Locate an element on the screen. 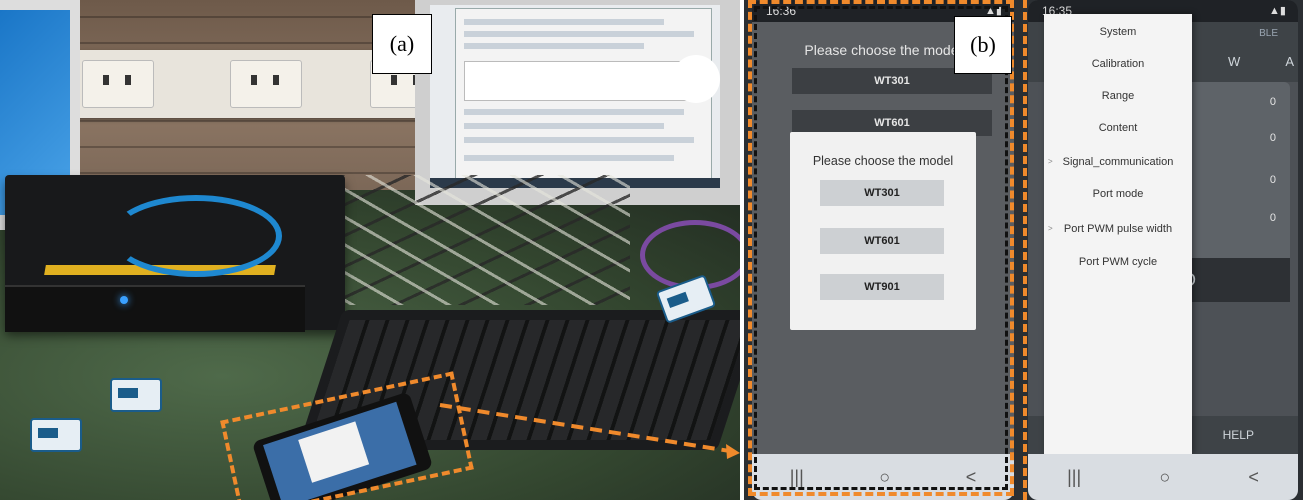 Image resolution: width=1303 pixels, height=500 pixels. menu-item-label: Content is located at coordinates (1118, 128).